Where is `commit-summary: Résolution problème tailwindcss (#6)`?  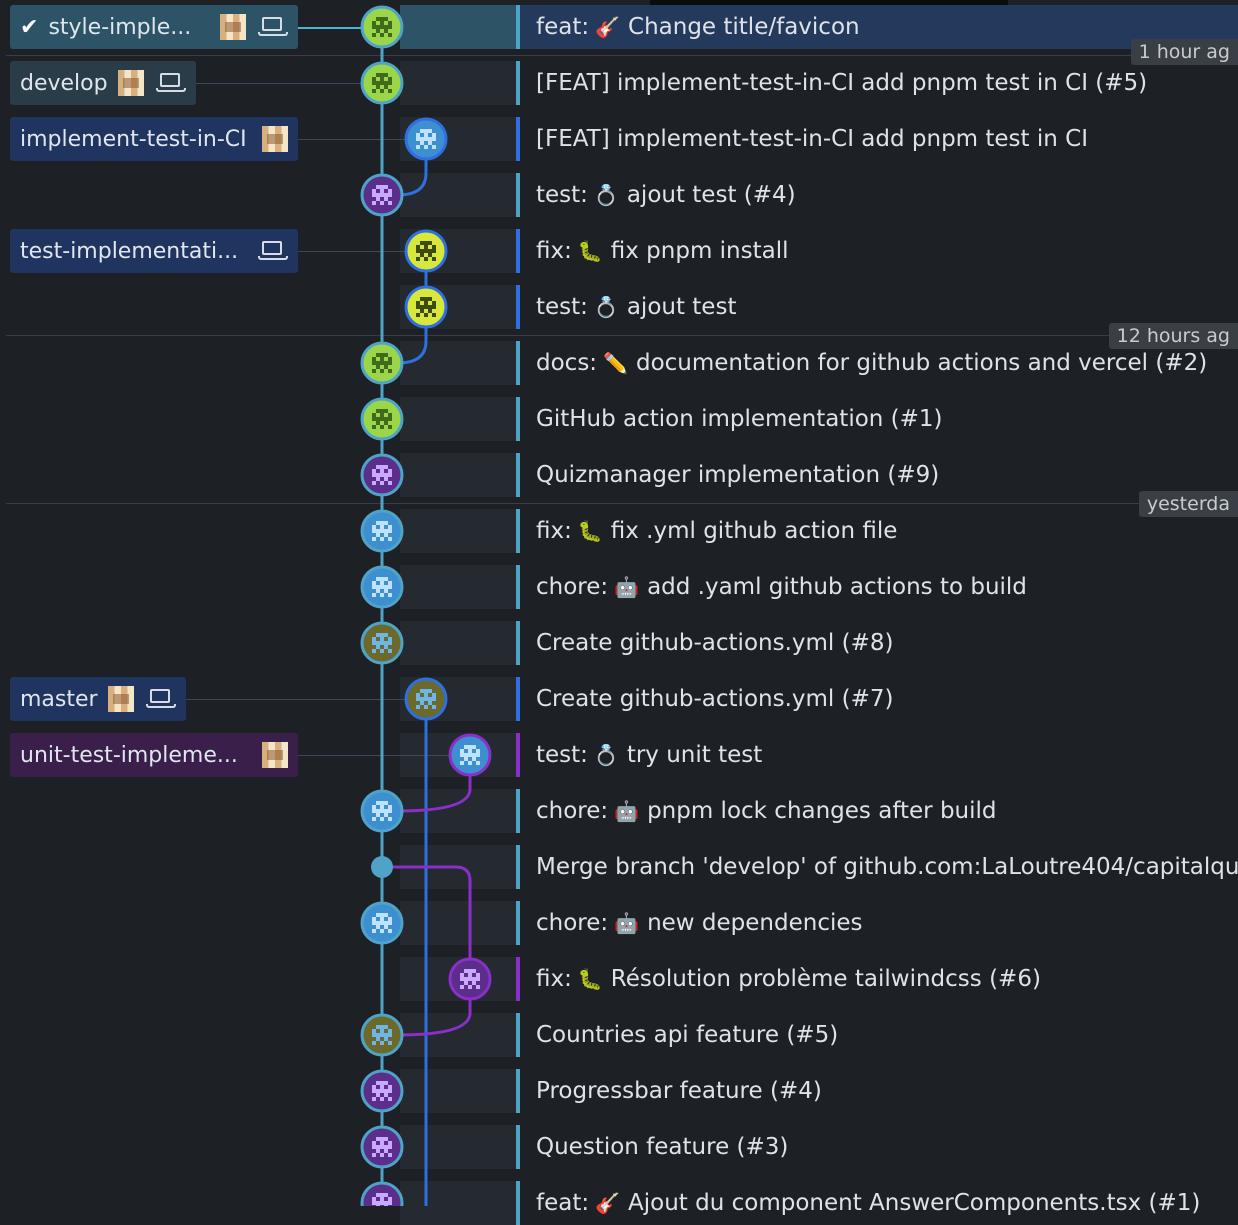
commit-summary: Résolution problème tailwindcss (#6) is located at coordinates (825, 979).